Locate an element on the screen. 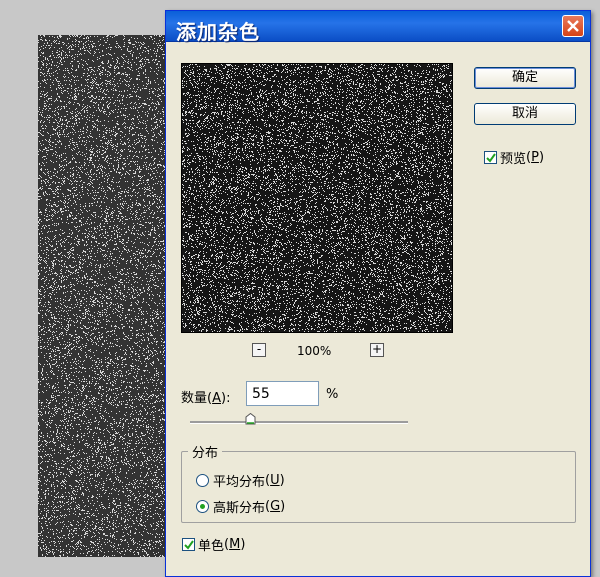  amount-slider-track is located at coordinates (299, 422).